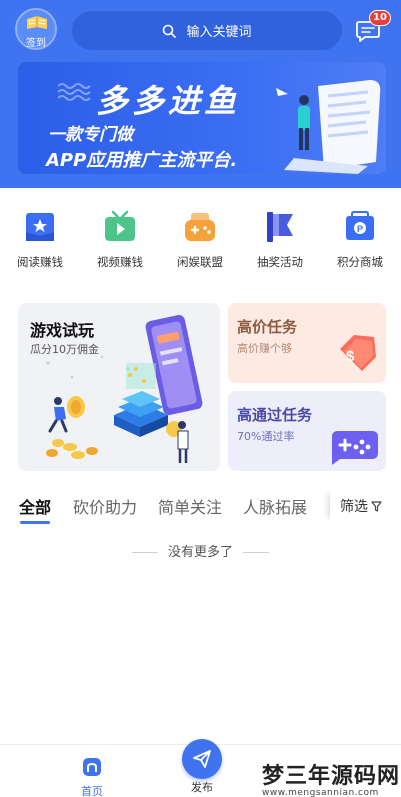 The height and width of the screenshot is (797, 401). I want to click on svg-text: P, so click(360, 229).